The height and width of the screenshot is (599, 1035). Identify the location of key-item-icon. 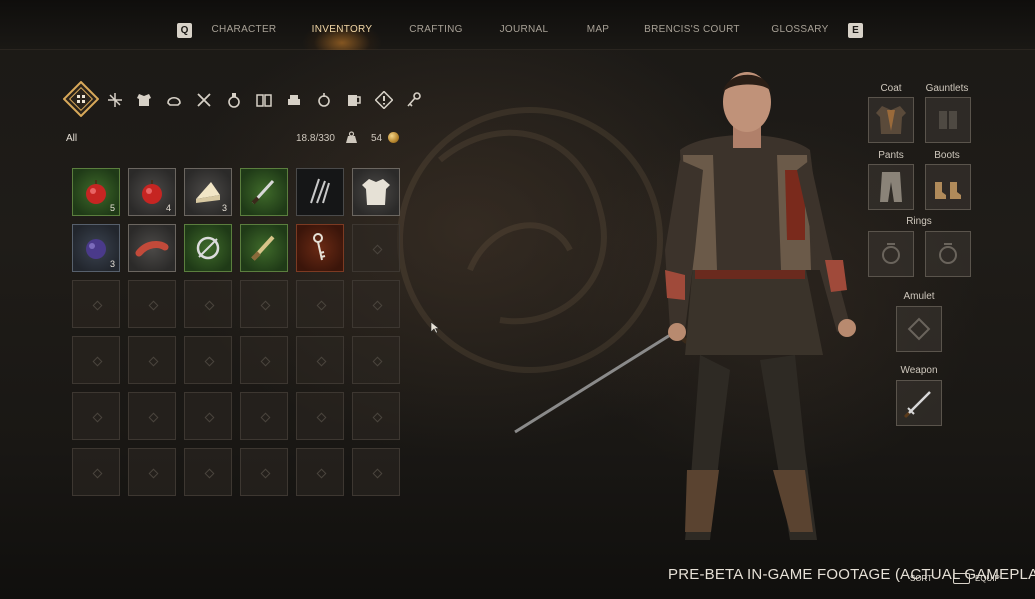
(319, 247).